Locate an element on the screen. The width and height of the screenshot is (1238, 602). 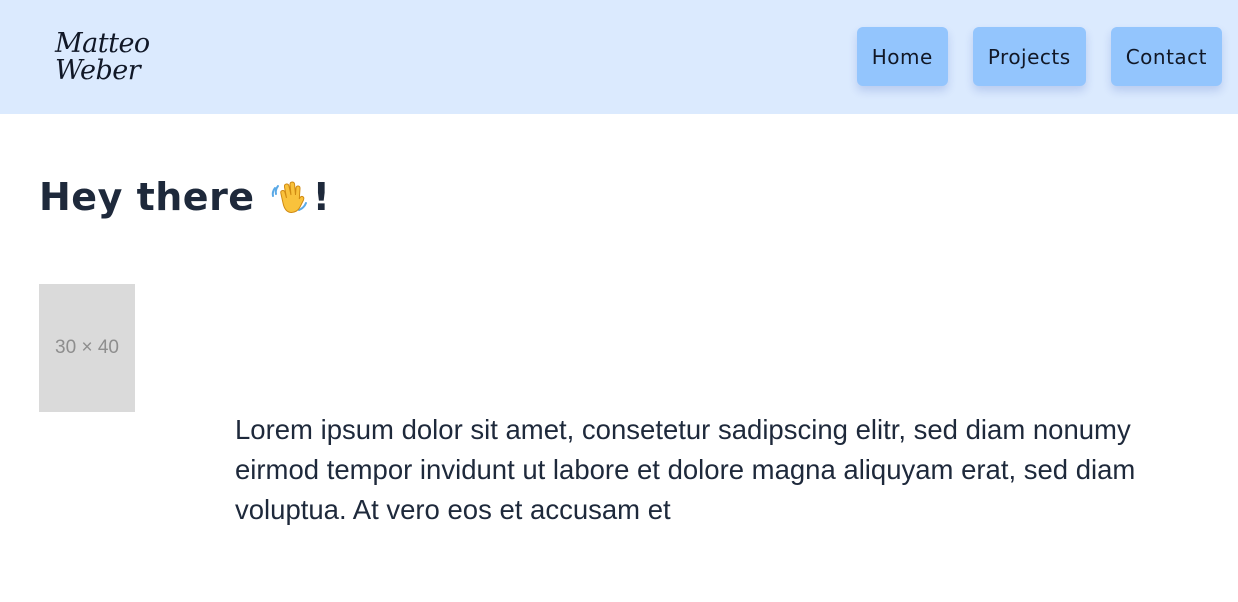
nav-contact-button: Contact is located at coordinates (1166, 56).